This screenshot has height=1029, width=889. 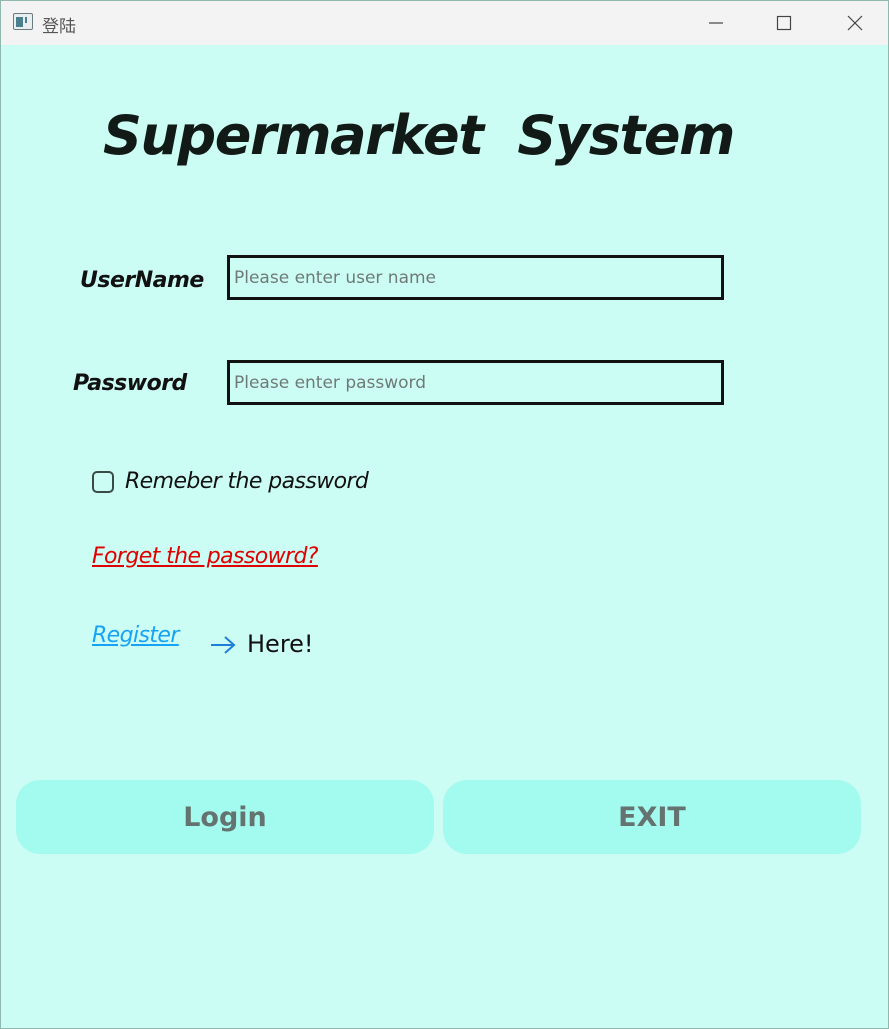 What do you see at coordinates (444, 23) in the screenshot?
I see `title-bar: 登陆` at bounding box center [444, 23].